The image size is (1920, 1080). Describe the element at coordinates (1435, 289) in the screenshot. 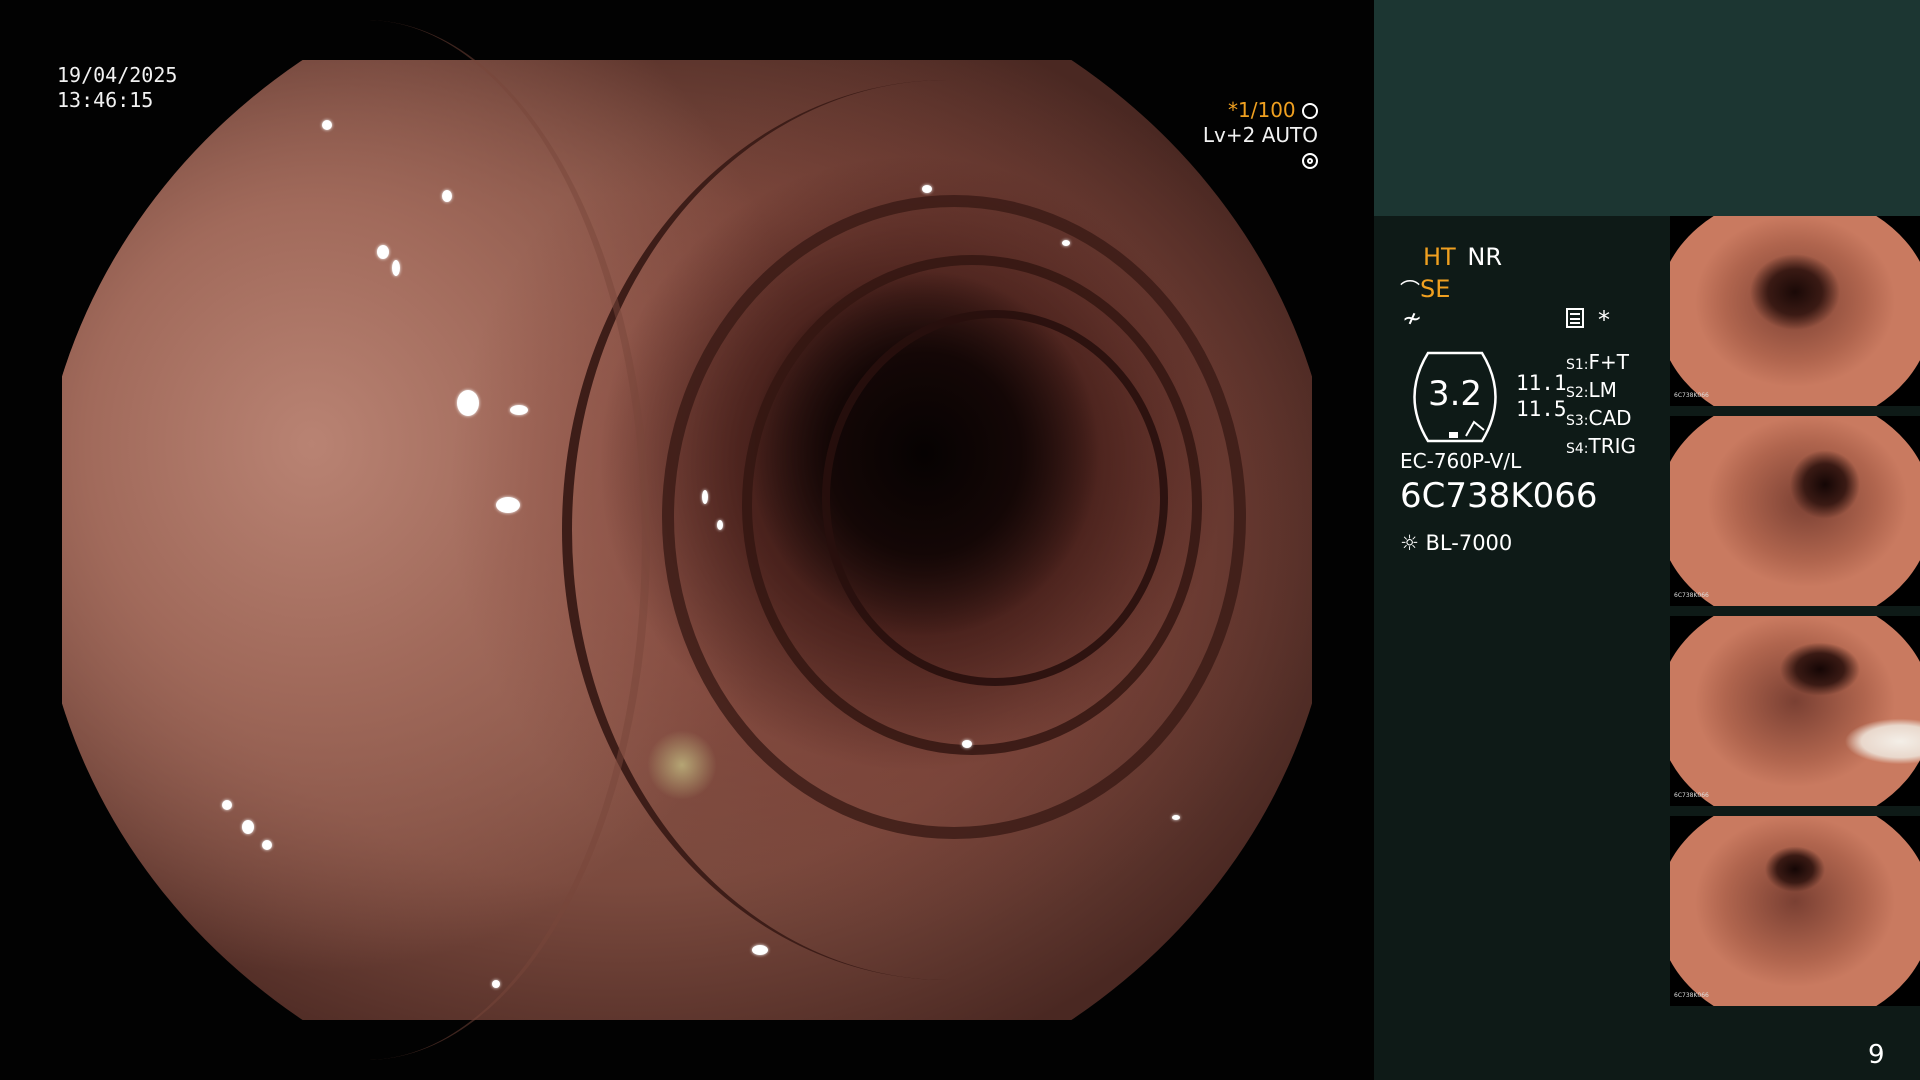

I see `se-label: SE` at that location.